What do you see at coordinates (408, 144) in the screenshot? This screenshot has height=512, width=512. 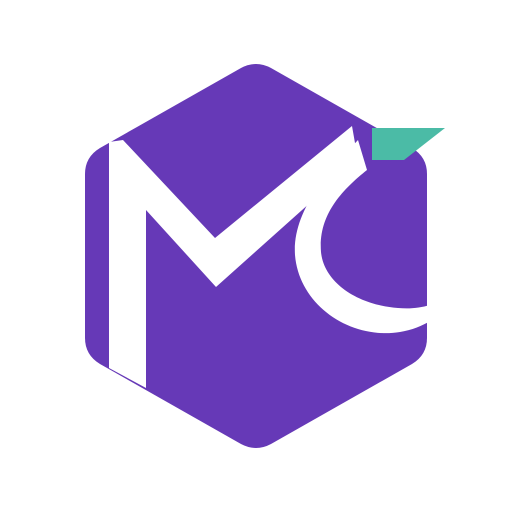 I see `teal-flag-icon` at bounding box center [408, 144].